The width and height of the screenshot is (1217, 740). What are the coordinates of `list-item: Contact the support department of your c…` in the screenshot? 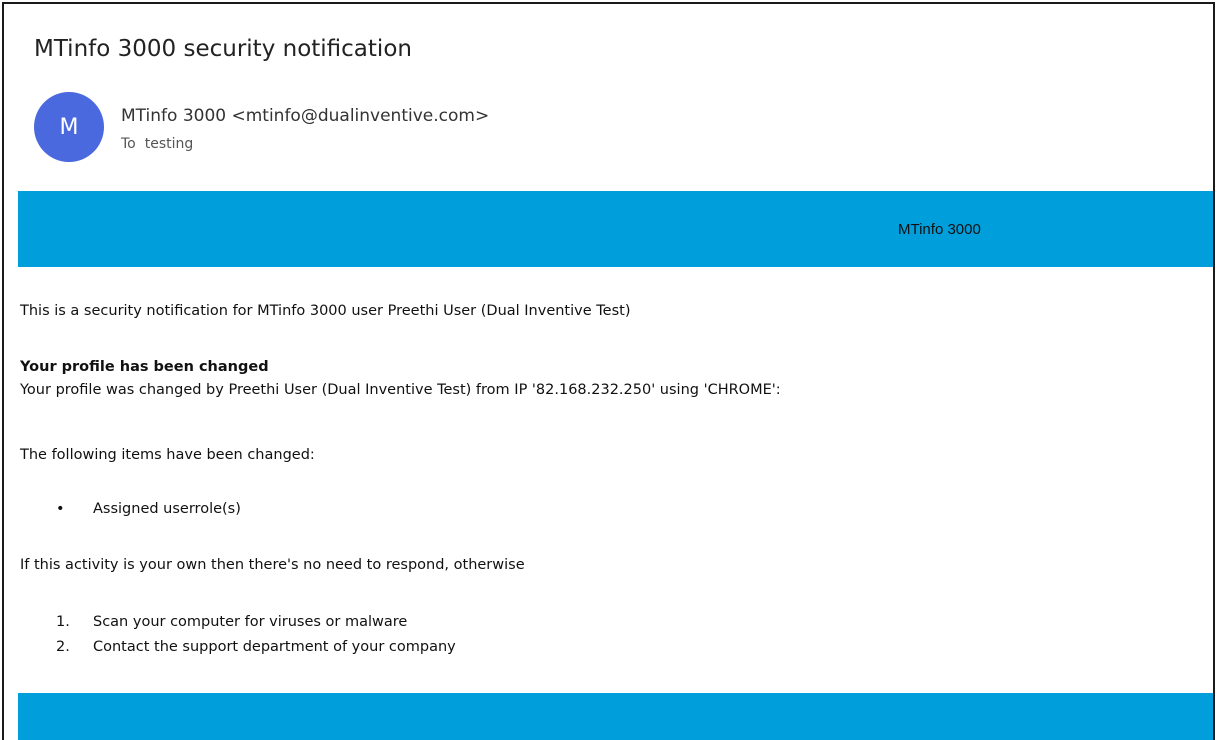 It's located at (274, 647).